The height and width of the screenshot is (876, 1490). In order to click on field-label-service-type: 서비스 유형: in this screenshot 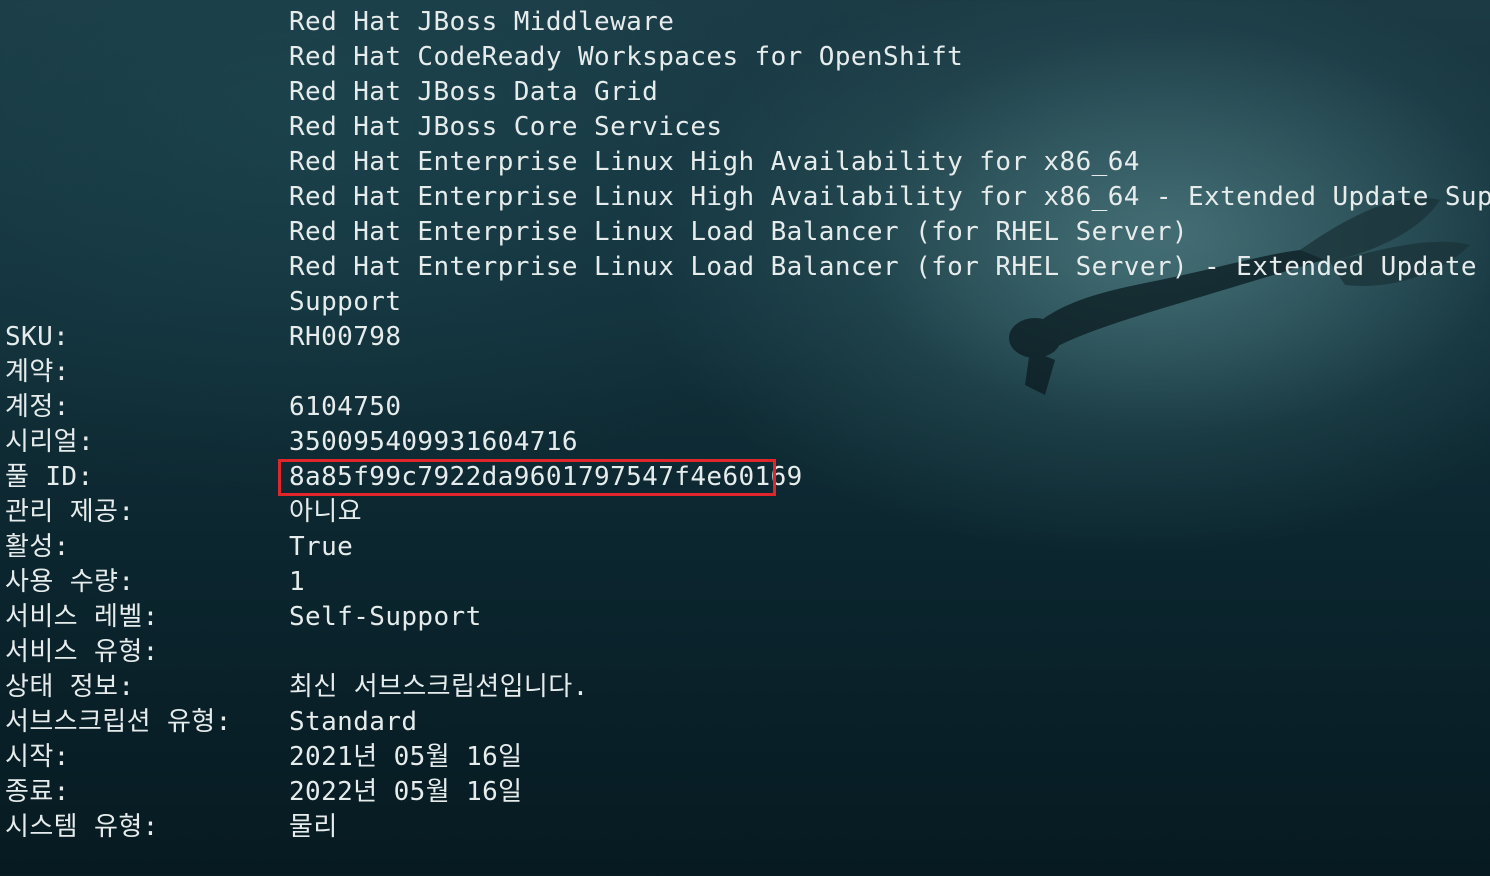, I will do `click(82, 652)`.